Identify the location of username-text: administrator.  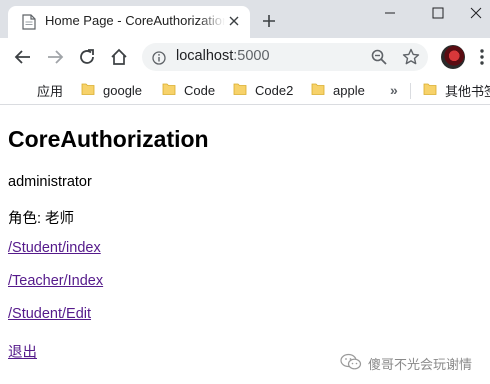
(50, 182).